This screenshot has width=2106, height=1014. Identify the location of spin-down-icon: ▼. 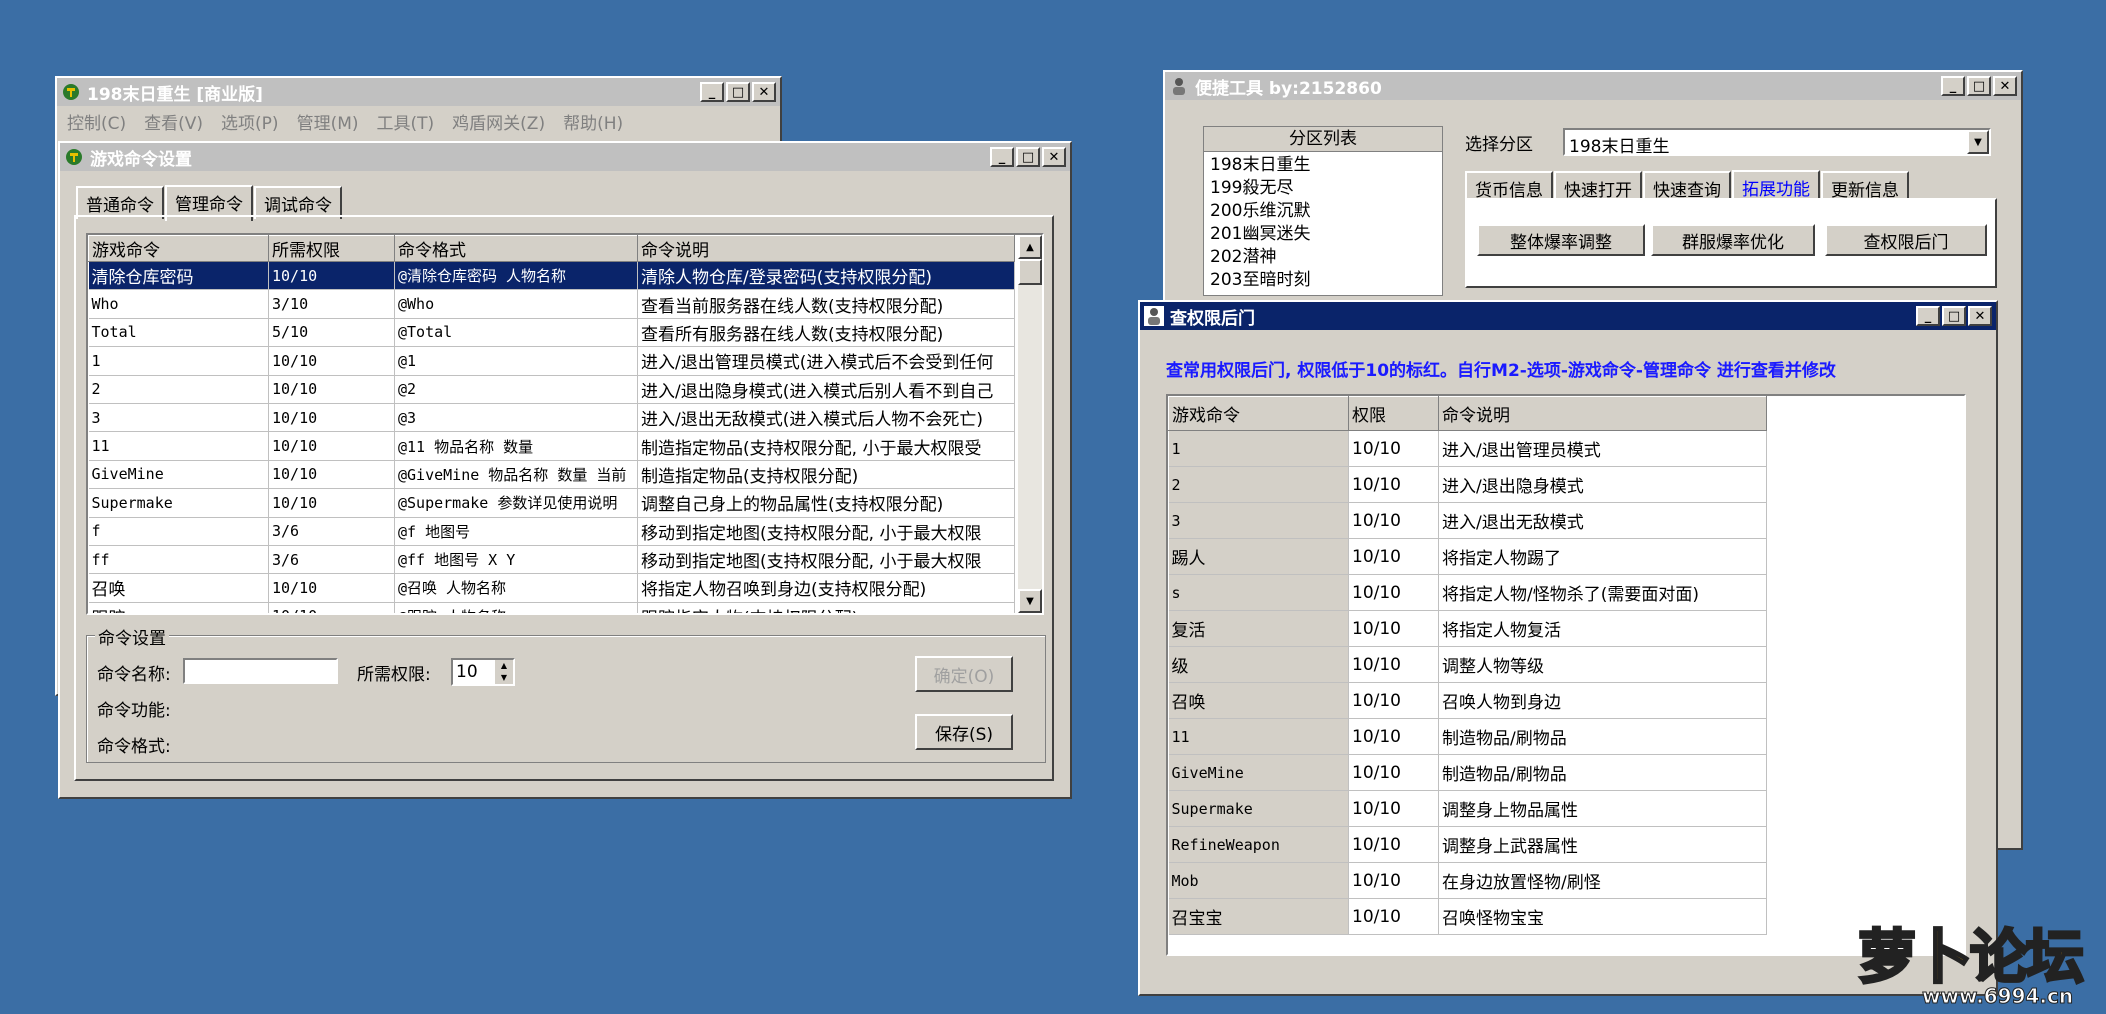
(504, 678).